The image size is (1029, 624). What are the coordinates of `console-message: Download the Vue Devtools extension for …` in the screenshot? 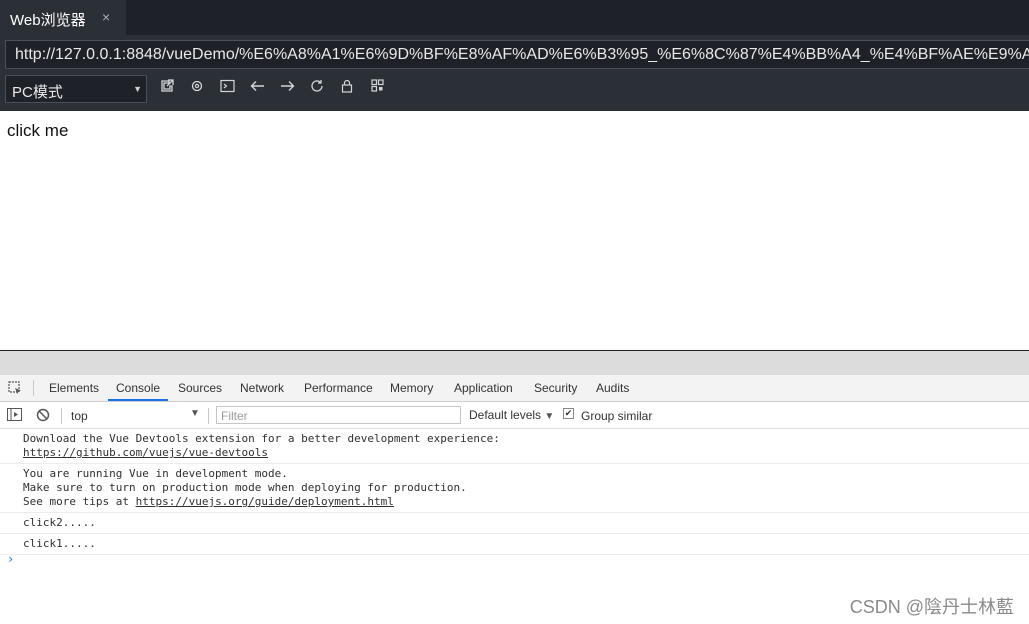 It's located at (514, 446).